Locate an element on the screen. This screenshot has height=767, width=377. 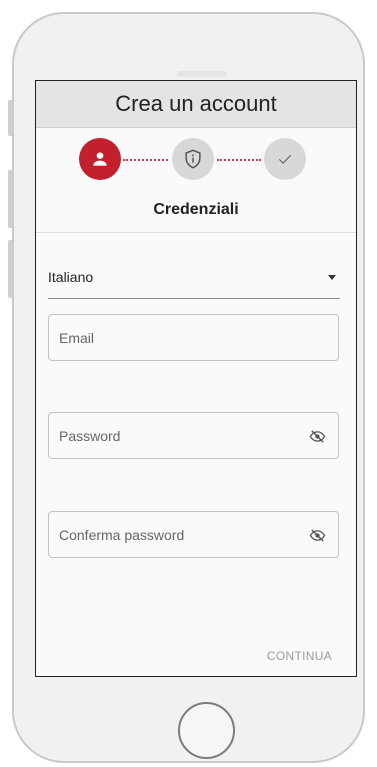
home-button is located at coordinates (206, 730).